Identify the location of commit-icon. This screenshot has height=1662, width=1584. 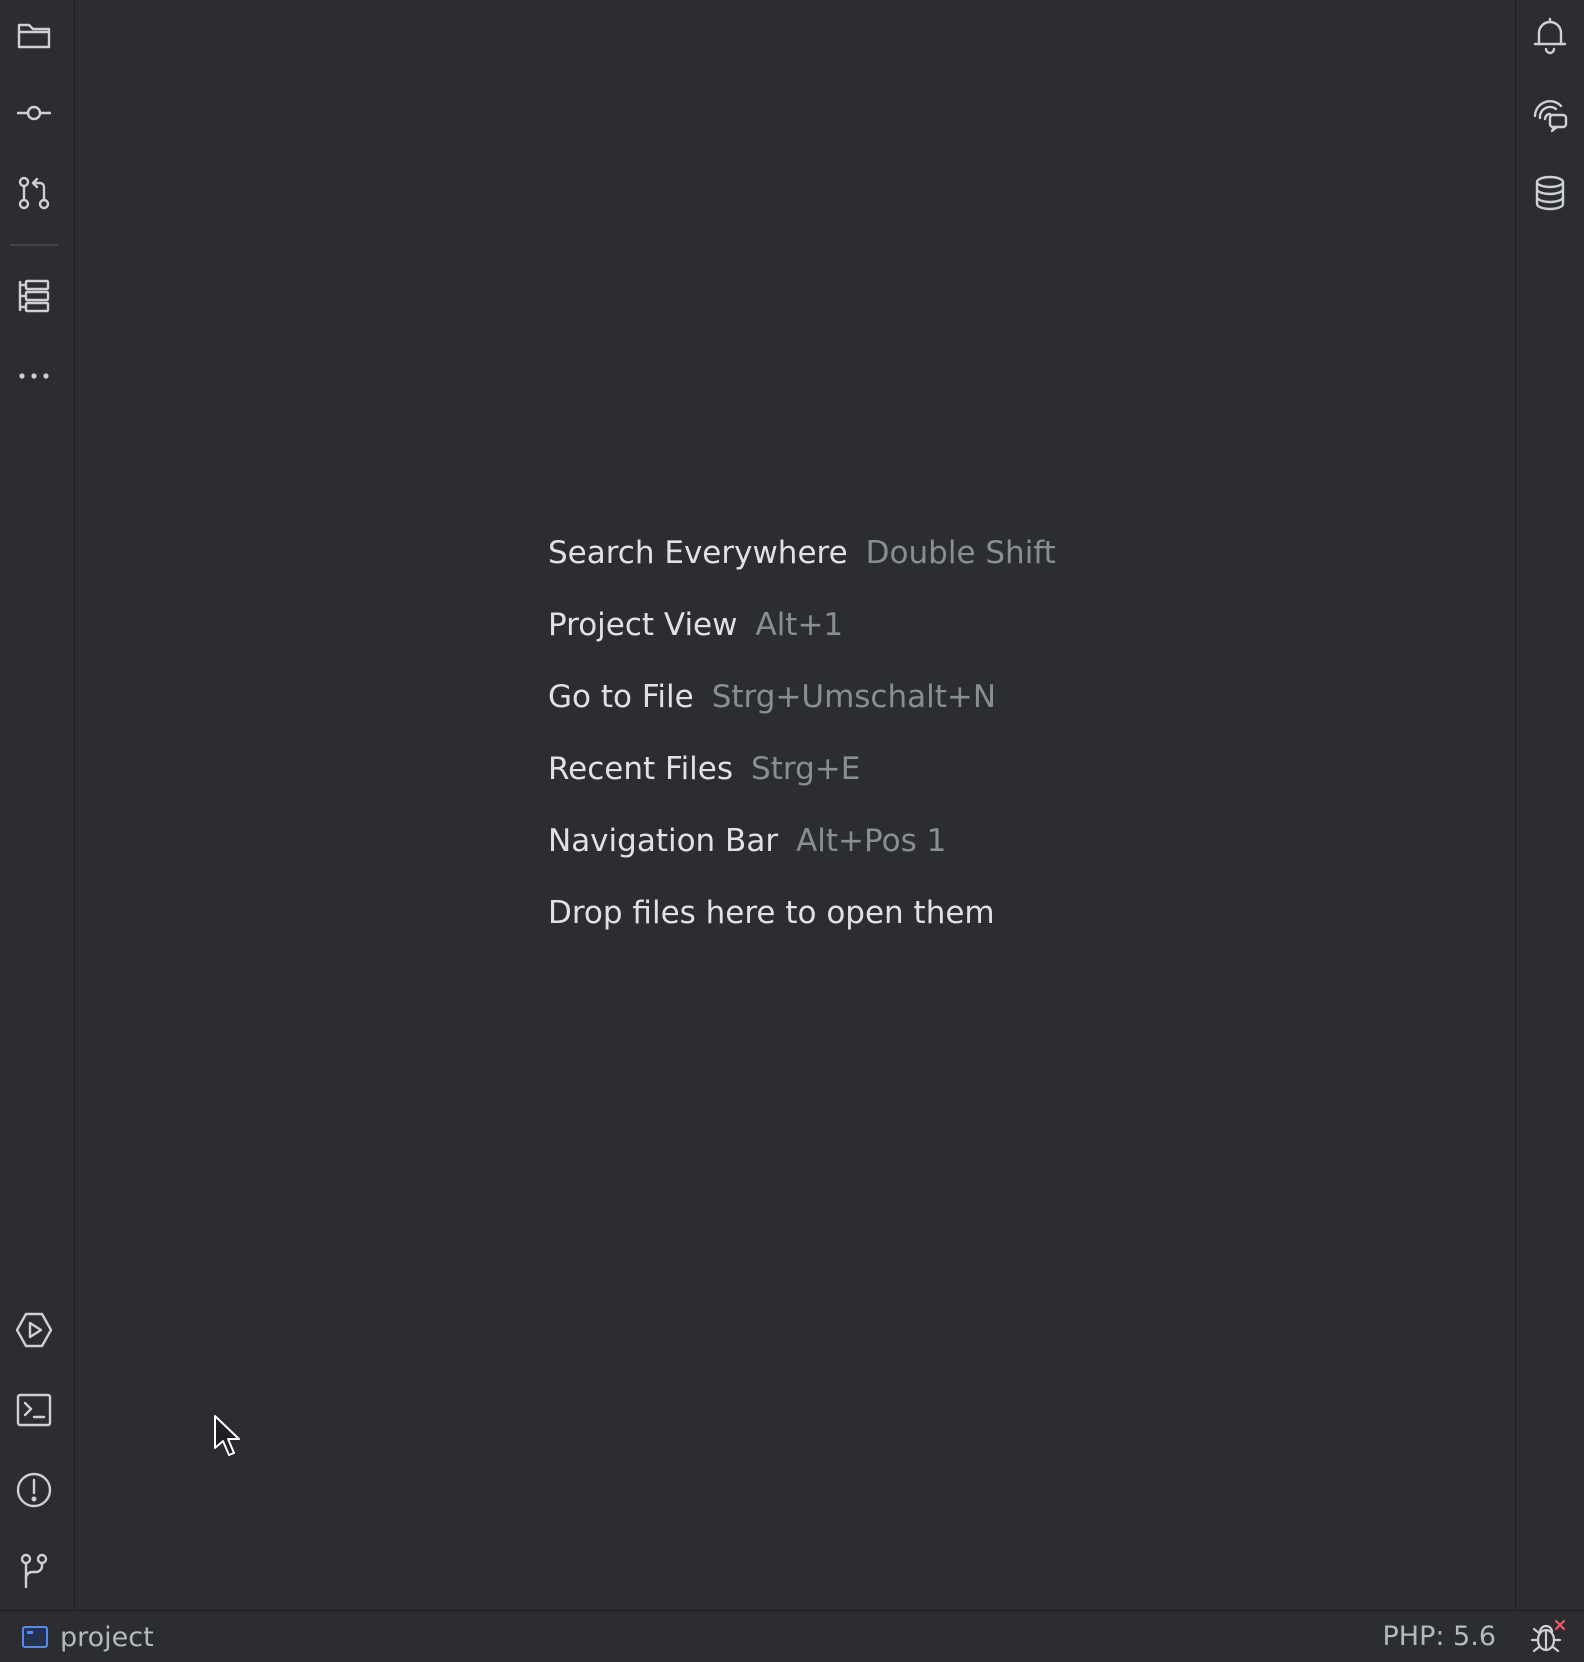
(34, 113).